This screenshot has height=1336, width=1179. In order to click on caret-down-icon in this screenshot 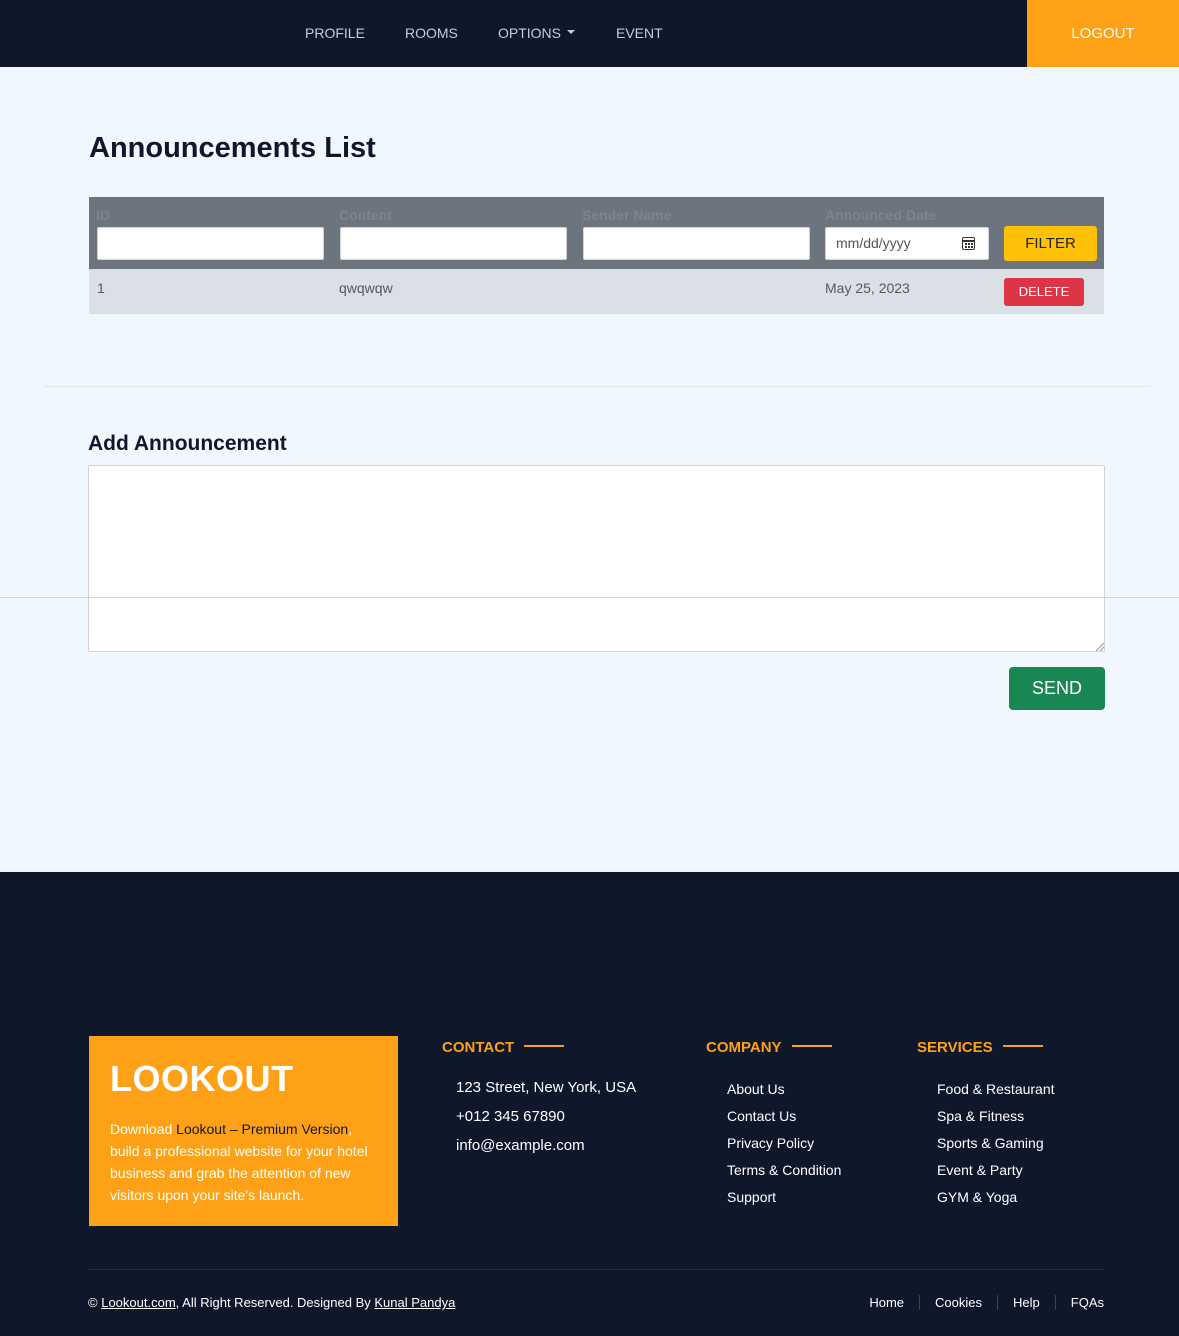, I will do `click(571, 32)`.